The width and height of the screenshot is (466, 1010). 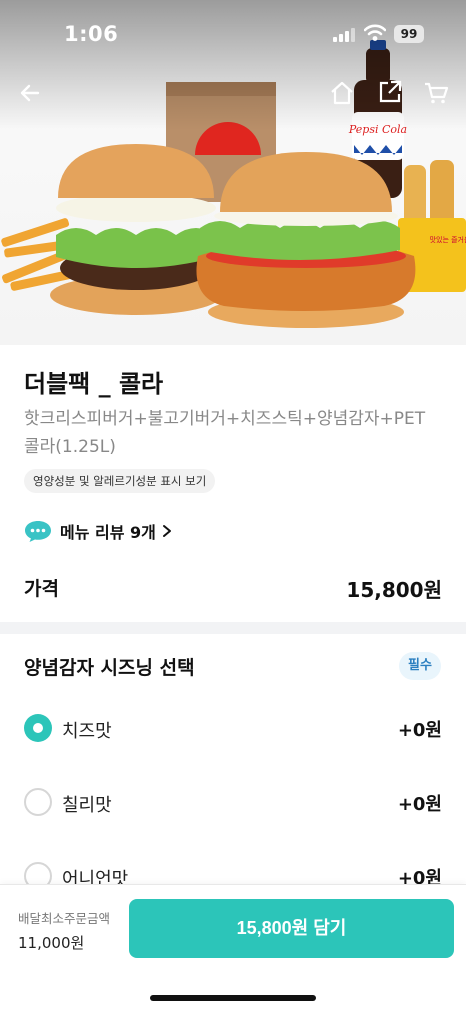 What do you see at coordinates (41, 589) in the screenshot?
I see `price-label: 가격` at bounding box center [41, 589].